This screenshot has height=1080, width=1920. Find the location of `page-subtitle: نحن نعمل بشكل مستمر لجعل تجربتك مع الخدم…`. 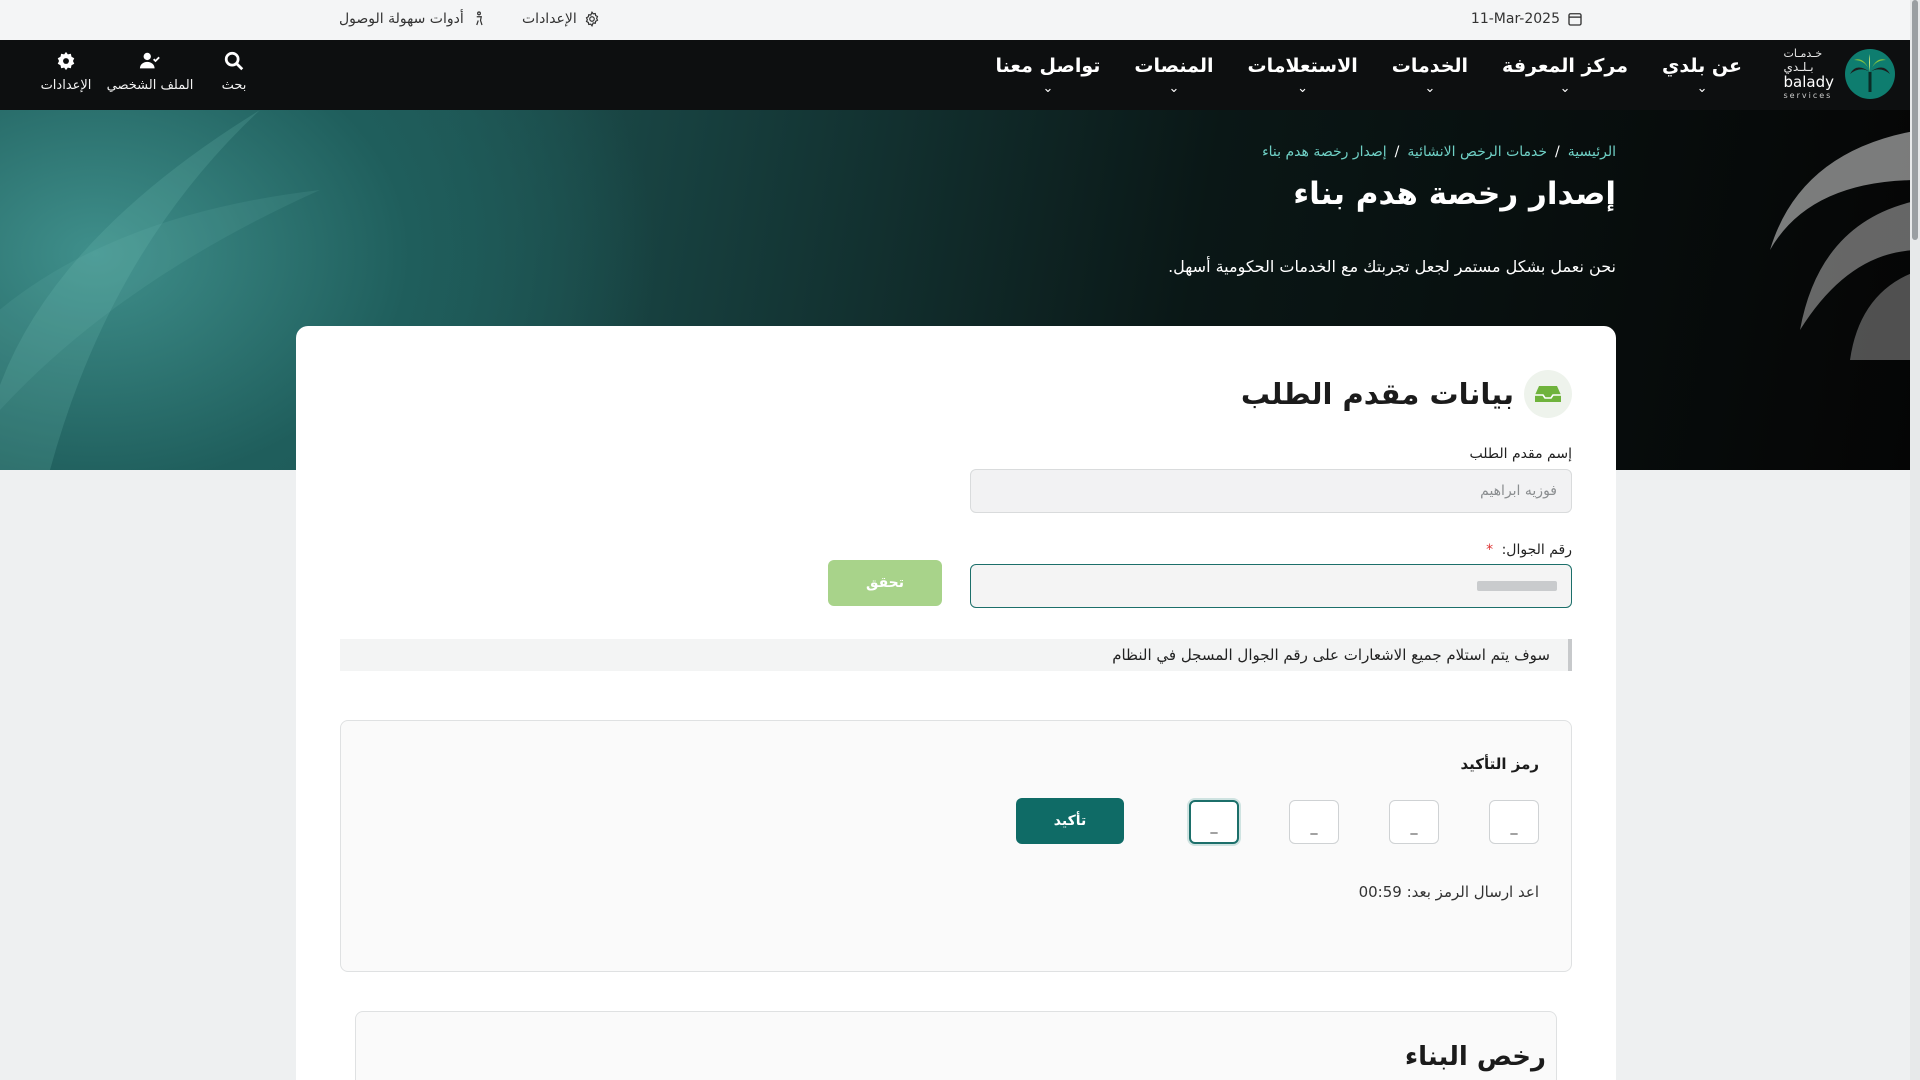

page-subtitle: نحن نعمل بشكل مستمر لجعل تجربتك مع الخدم… is located at coordinates (1392, 266).